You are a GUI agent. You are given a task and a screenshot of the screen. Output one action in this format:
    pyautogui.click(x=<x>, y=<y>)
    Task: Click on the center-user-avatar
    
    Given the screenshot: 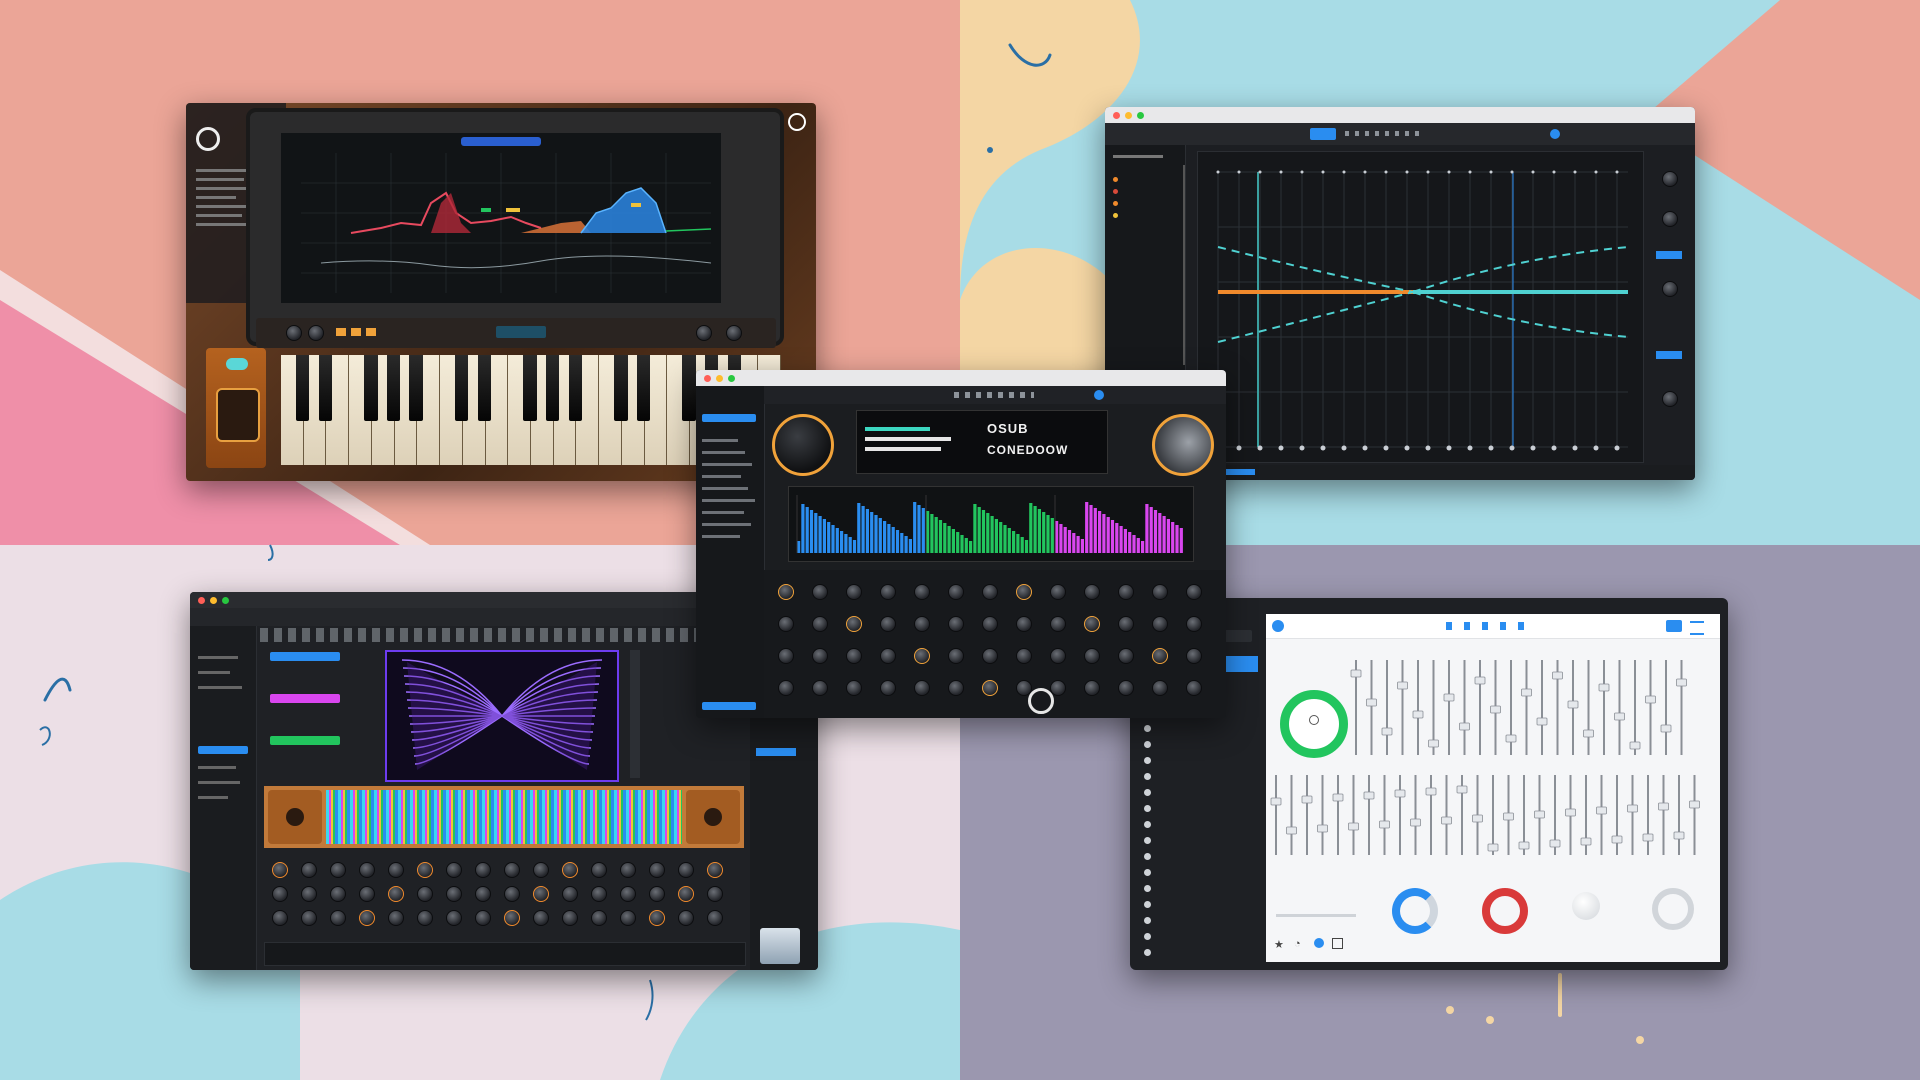 What is the action you would take?
    pyautogui.click(x=1099, y=395)
    